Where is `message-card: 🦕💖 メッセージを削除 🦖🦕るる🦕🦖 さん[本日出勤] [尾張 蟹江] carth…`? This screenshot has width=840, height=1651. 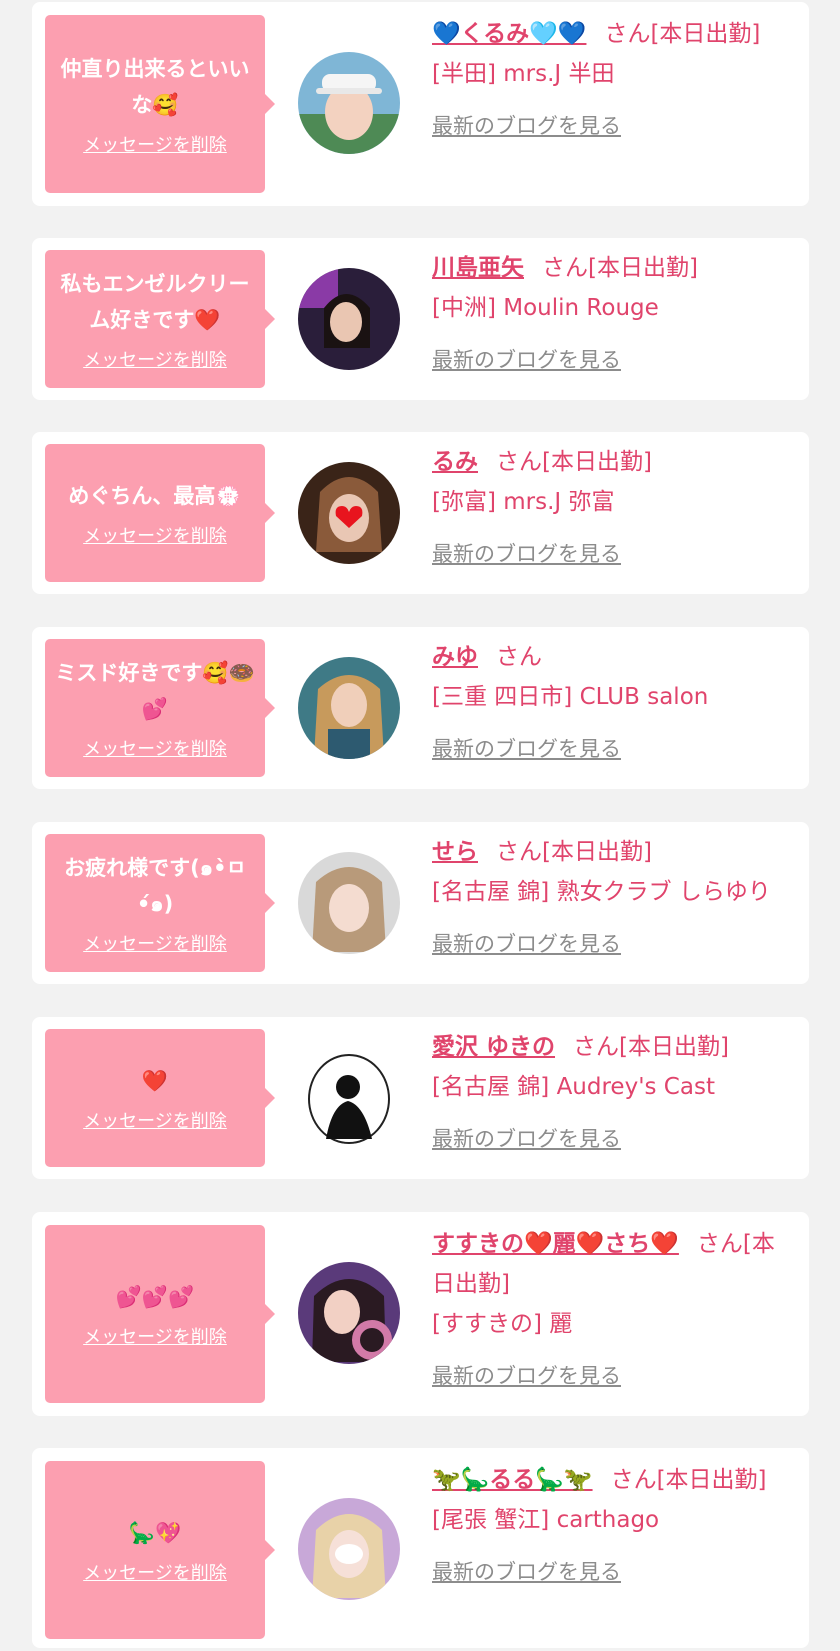 message-card: 🦕💖 メッセージを削除 🦖🦕るる🦕🦖 さん[本日出勤] [尾張 蟹江] carth… is located at coordinates (420, 1548).